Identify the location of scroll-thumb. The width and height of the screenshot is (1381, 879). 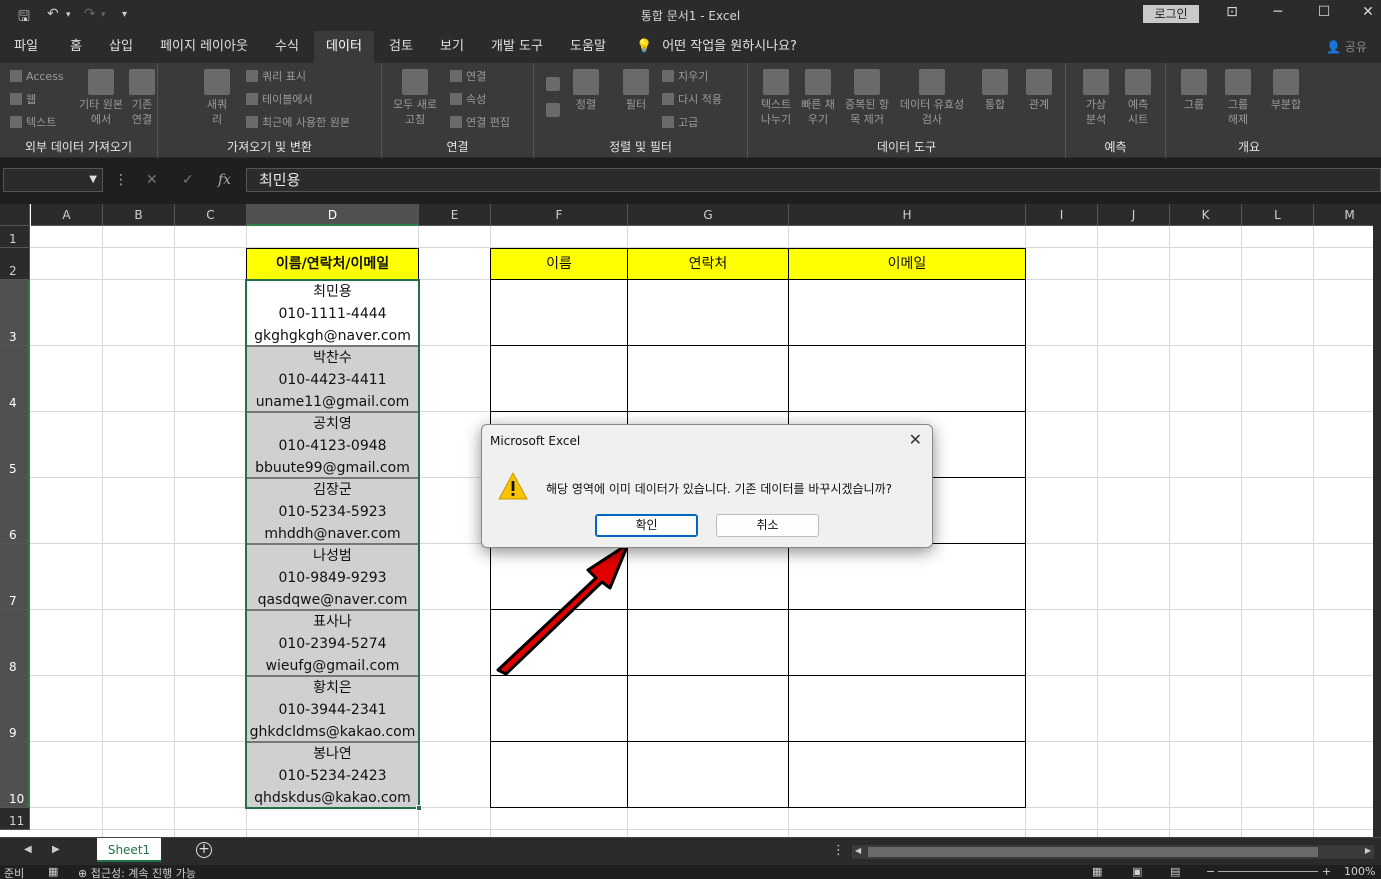
(1093, 852).